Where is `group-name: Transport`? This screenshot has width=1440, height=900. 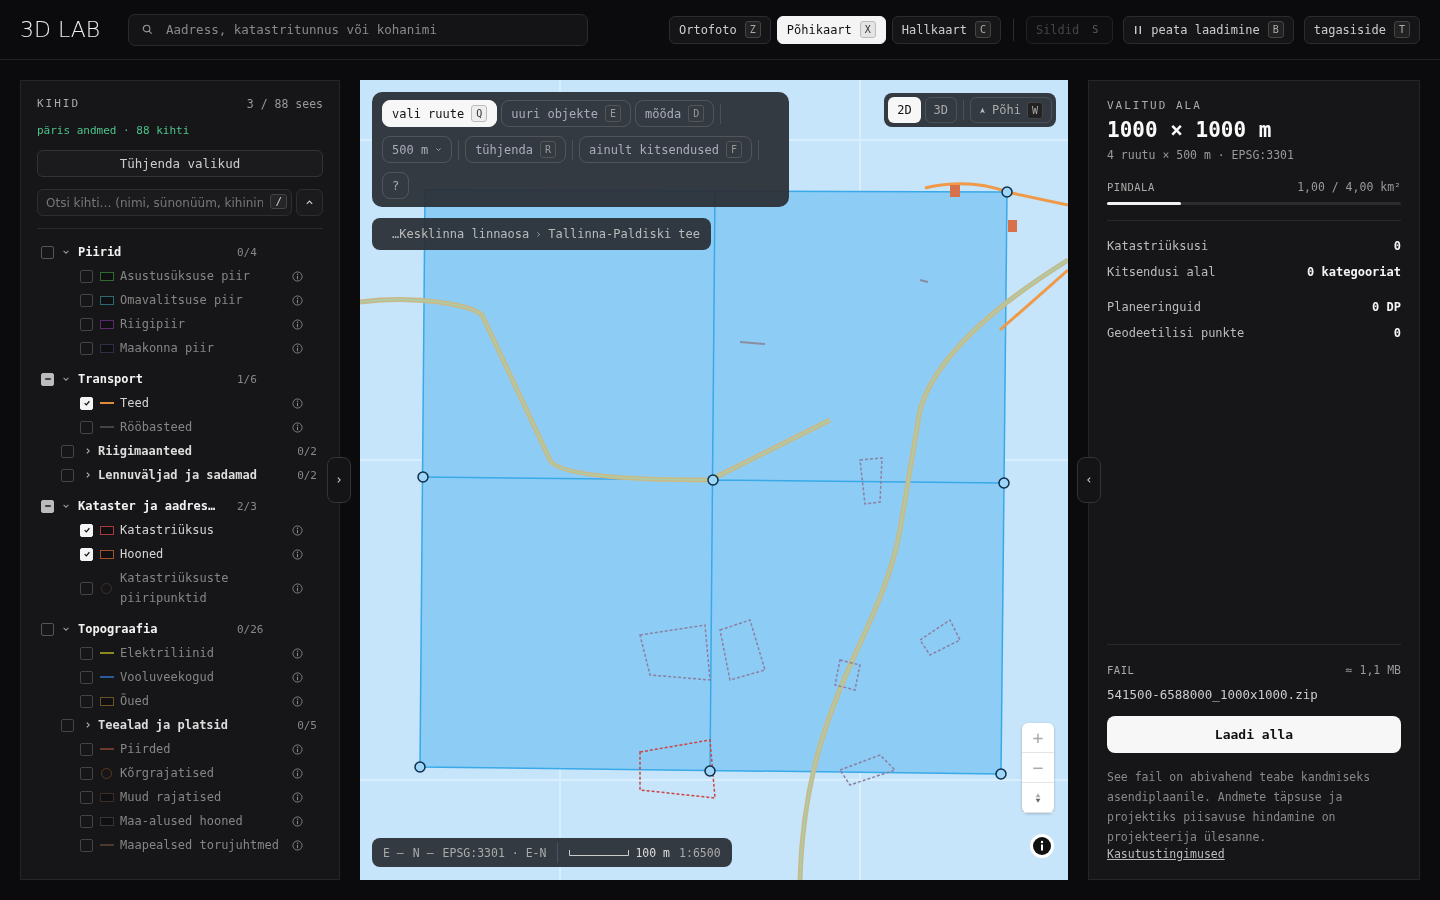
group-name: Transport is located at coordinates (157, 379).